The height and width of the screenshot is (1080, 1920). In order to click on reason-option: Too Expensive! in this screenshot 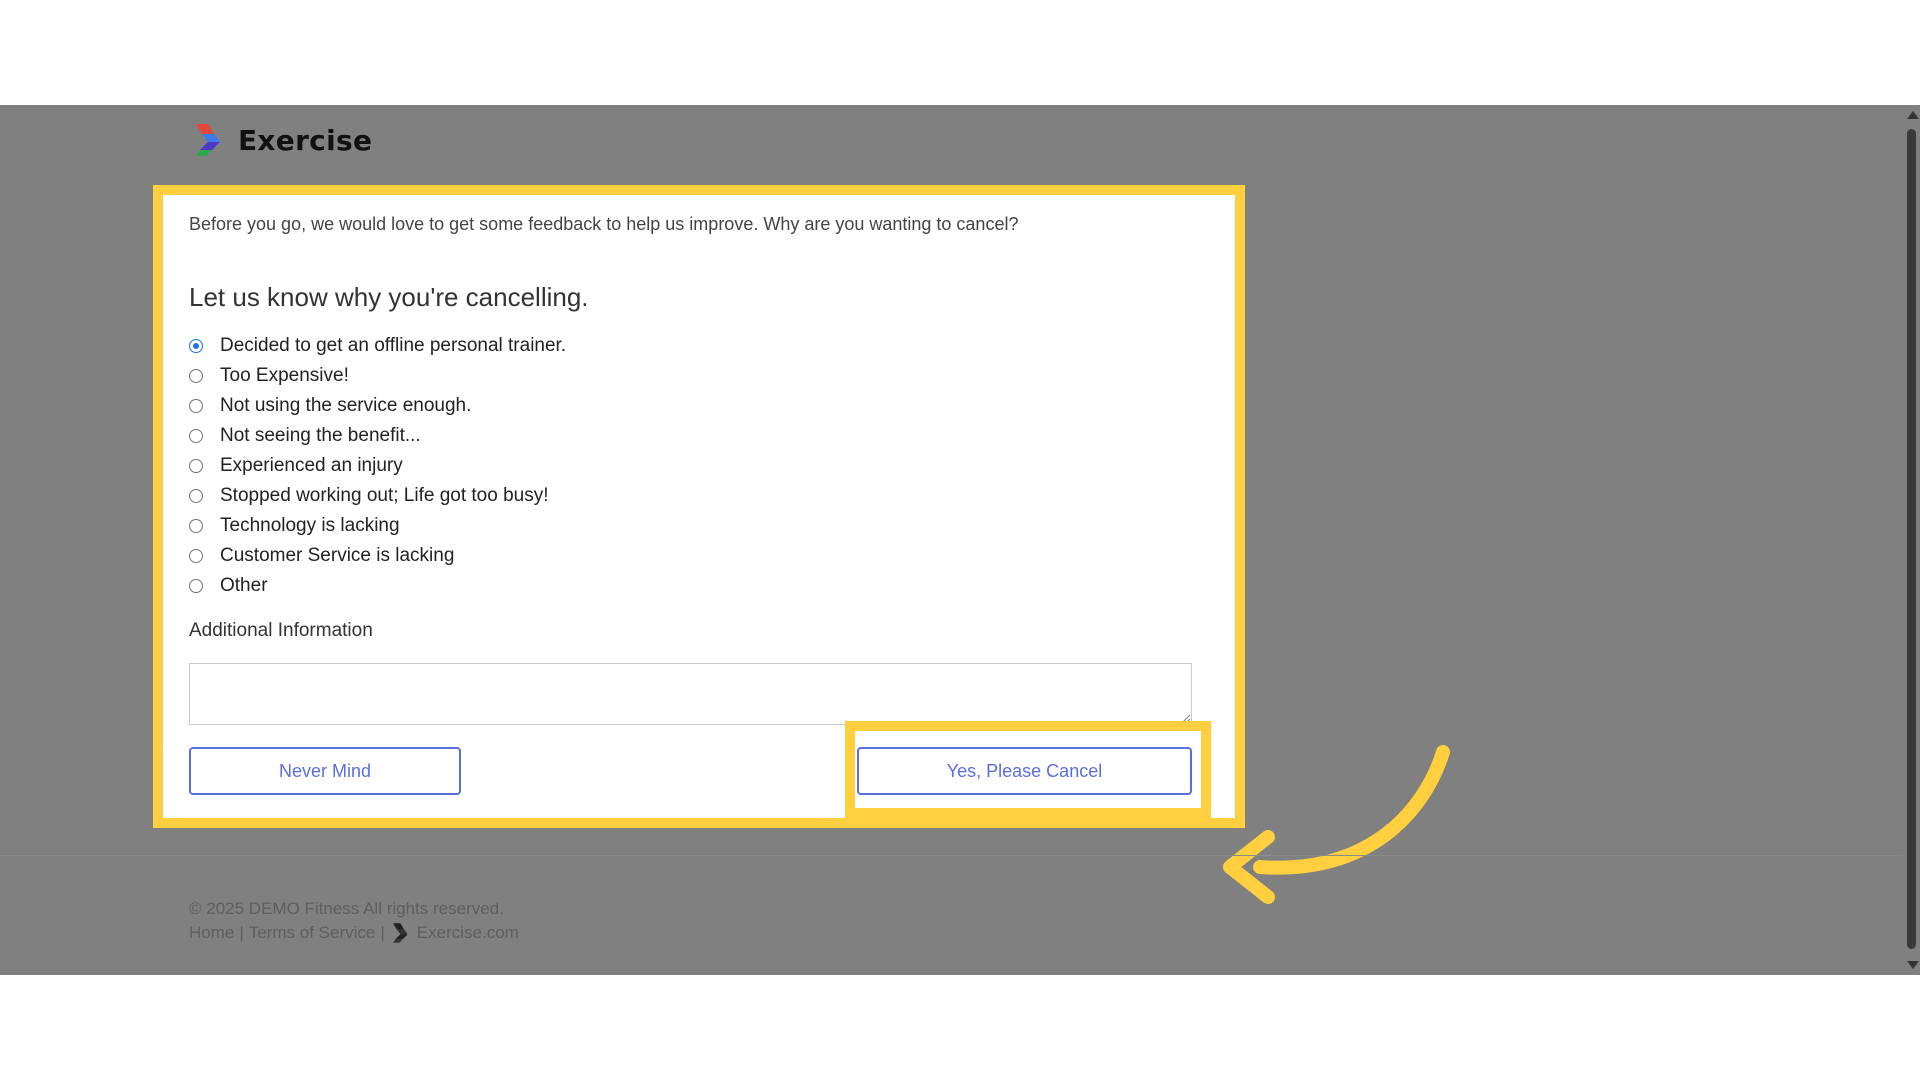, I will do `click(377, 376)`.